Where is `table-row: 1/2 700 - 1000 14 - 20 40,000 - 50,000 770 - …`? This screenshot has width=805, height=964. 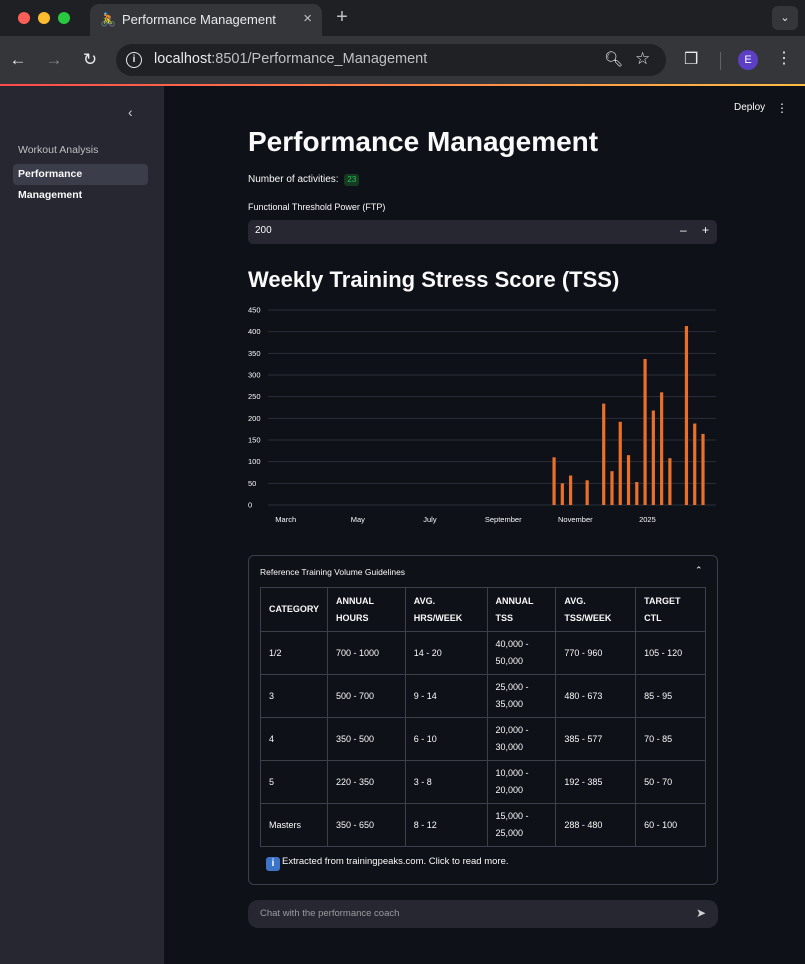
table-row: 1/2 700 - 1000 14 - 20 40,000 - 50,000 770 - … is located at coordinates (482, 653).